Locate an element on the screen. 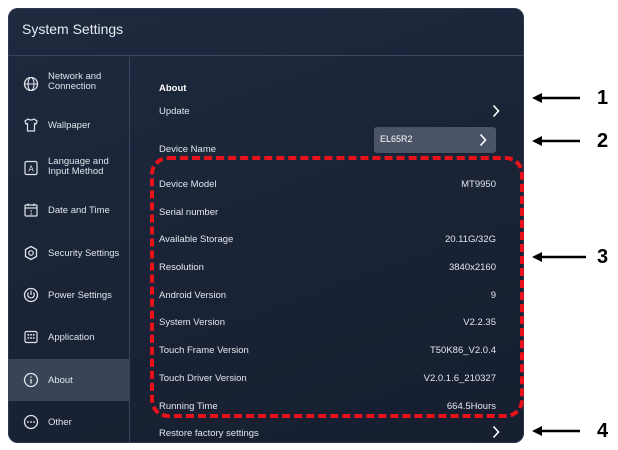  sidebar-item-label: Network and Connection is located at coordinates (89, 82).